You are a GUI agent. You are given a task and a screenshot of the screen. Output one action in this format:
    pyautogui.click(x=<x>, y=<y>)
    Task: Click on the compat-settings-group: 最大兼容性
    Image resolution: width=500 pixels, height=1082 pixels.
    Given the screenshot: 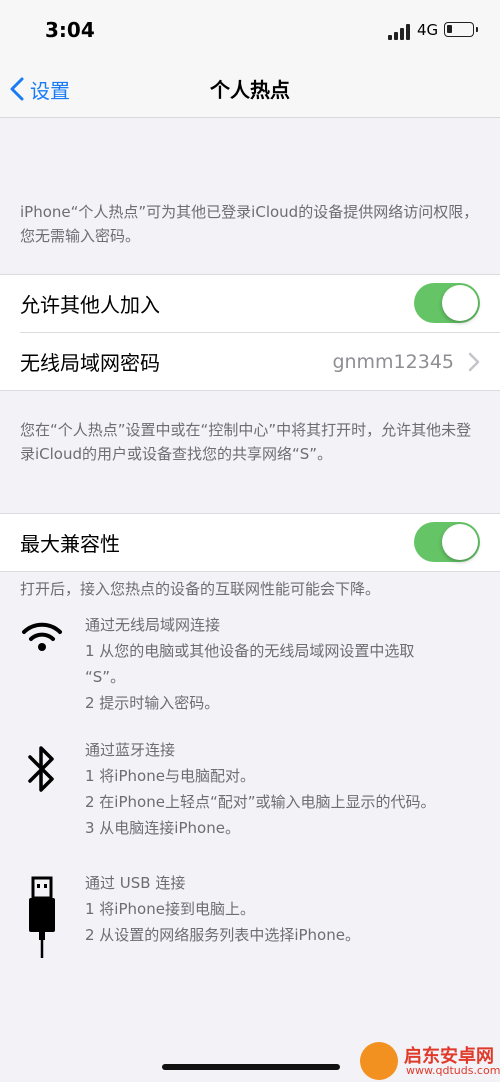 What is the action you would take?
    pyautogui.click(x=250, y=542)
    